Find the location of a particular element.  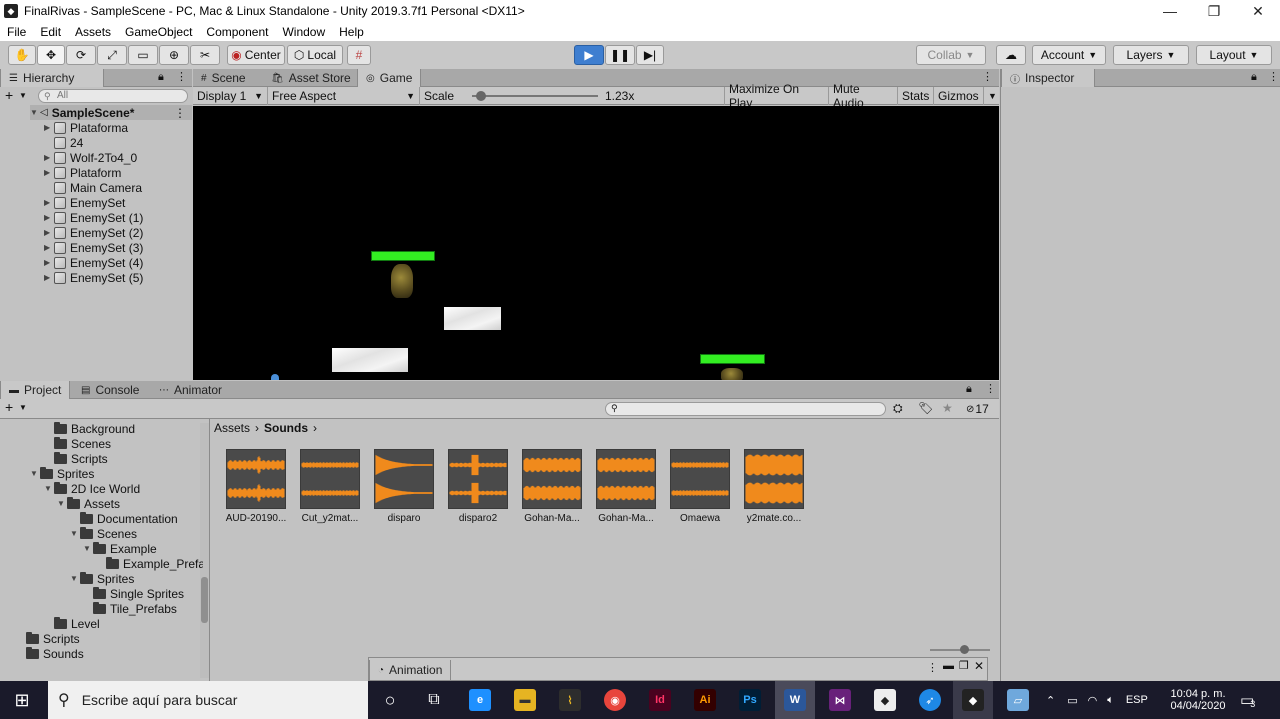

scene-menu-icon: ⋮ is located at coordinates (180, 113).